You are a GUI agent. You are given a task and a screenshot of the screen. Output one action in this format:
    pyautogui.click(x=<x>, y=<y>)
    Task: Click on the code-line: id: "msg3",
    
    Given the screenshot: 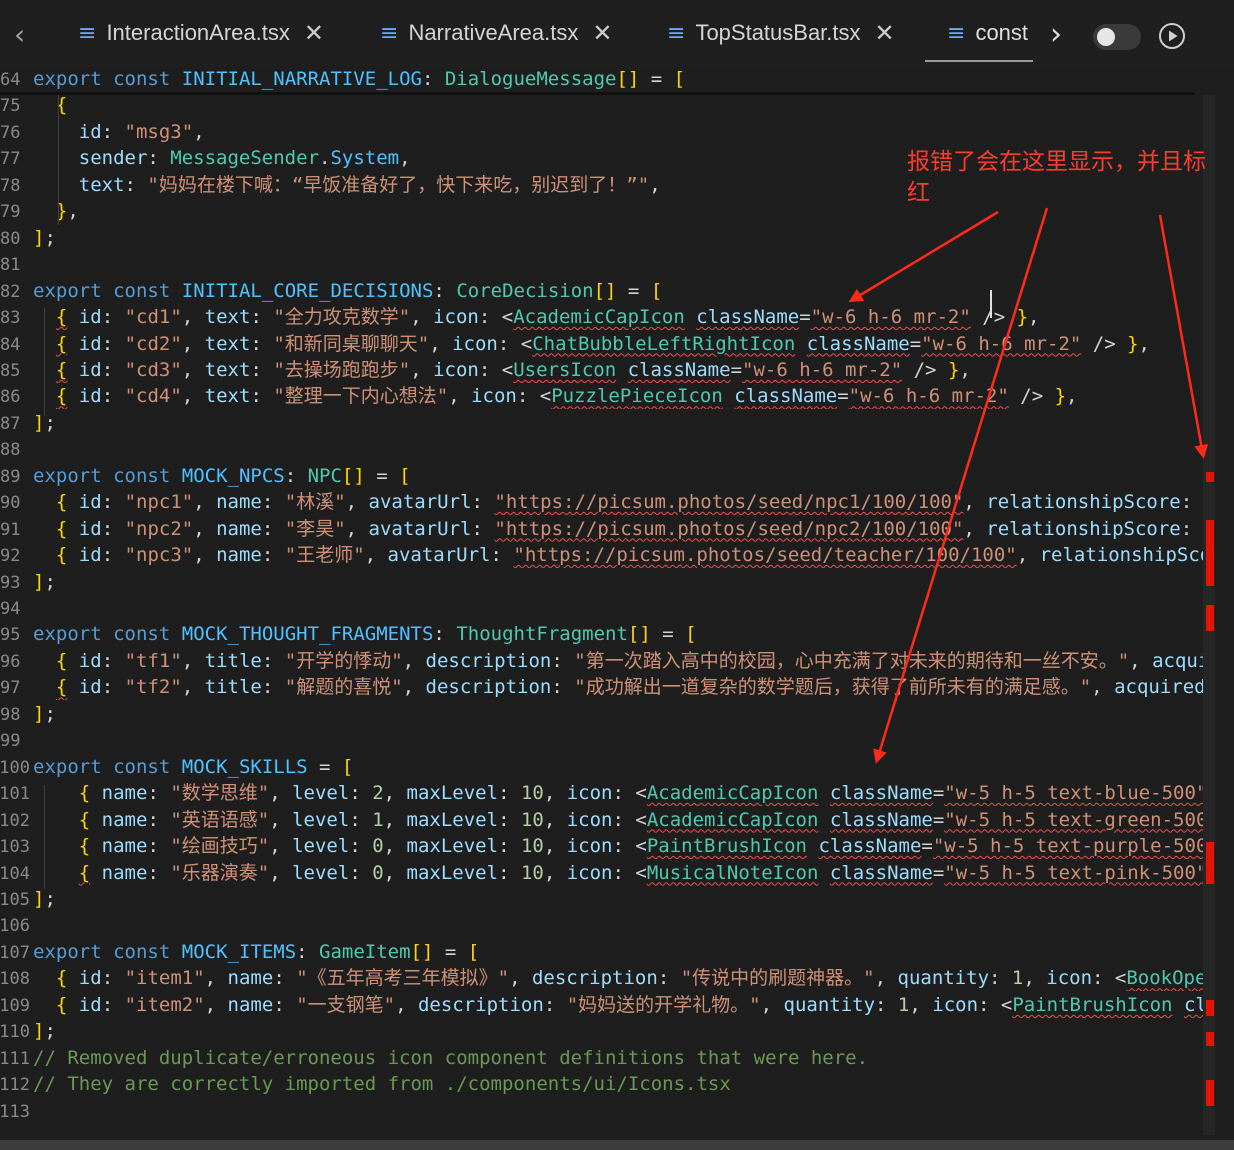 What is the action you would take?
    pyautogui.click(x=623, y=132)
    